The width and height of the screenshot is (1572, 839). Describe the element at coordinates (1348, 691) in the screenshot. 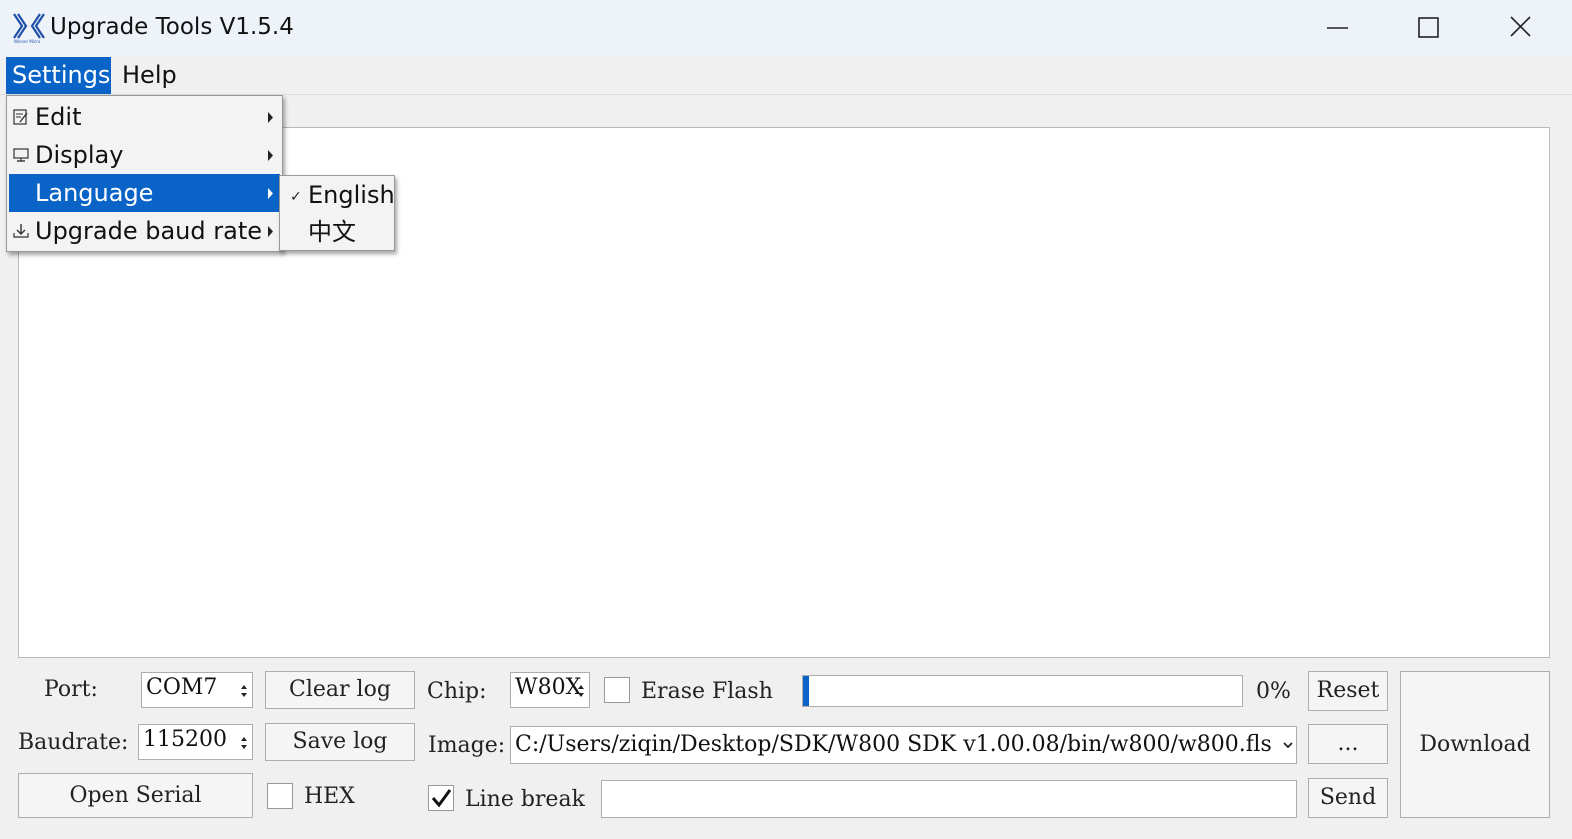

I see `reset-button: Reset` at that location.